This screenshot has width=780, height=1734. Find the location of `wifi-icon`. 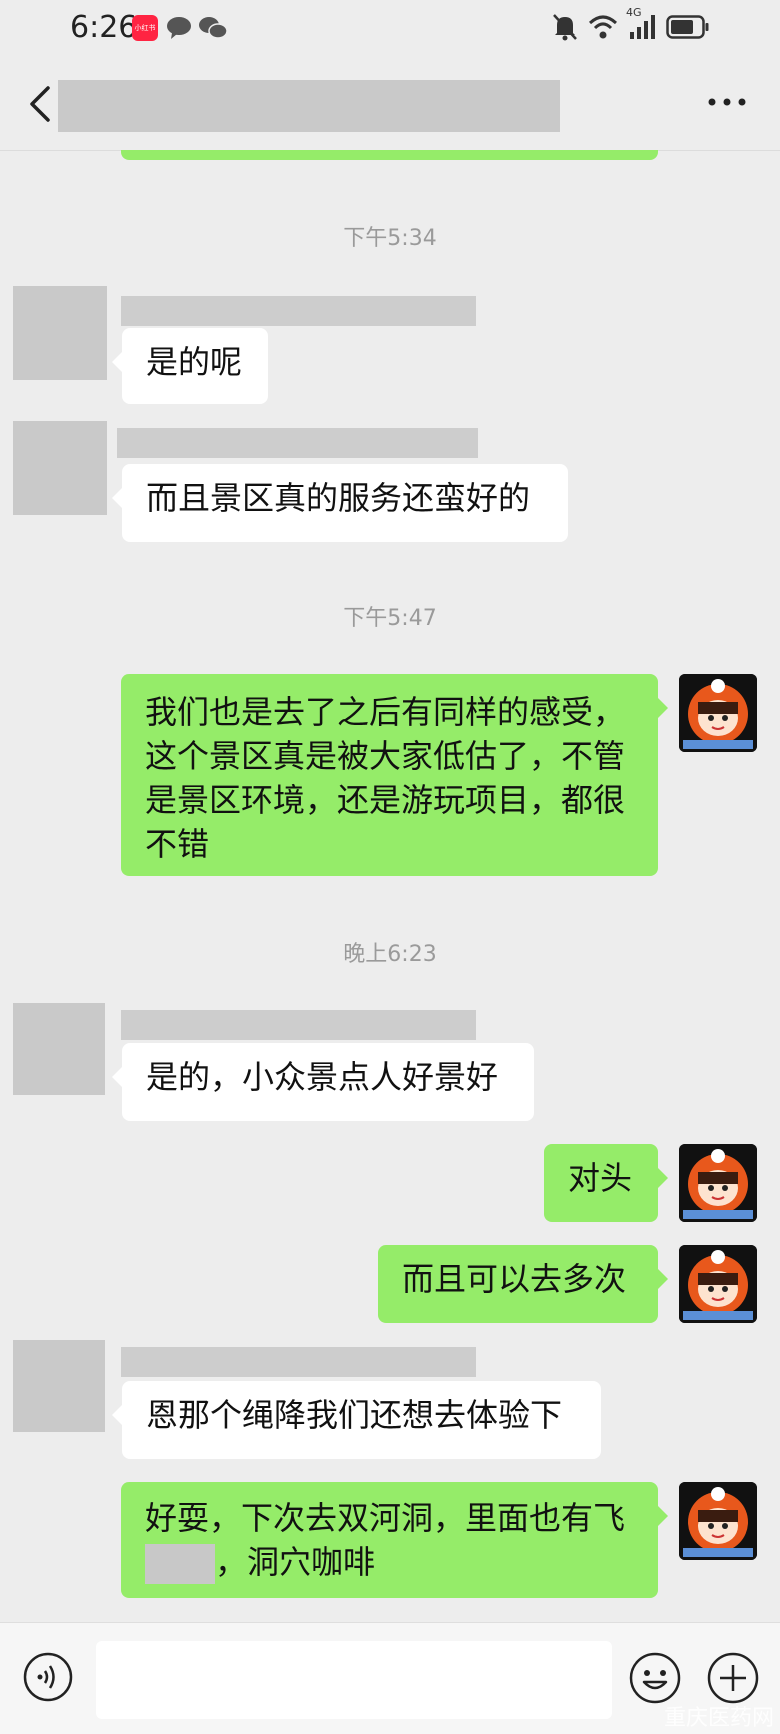

wifi-icon is located at coordinates (603, 29).